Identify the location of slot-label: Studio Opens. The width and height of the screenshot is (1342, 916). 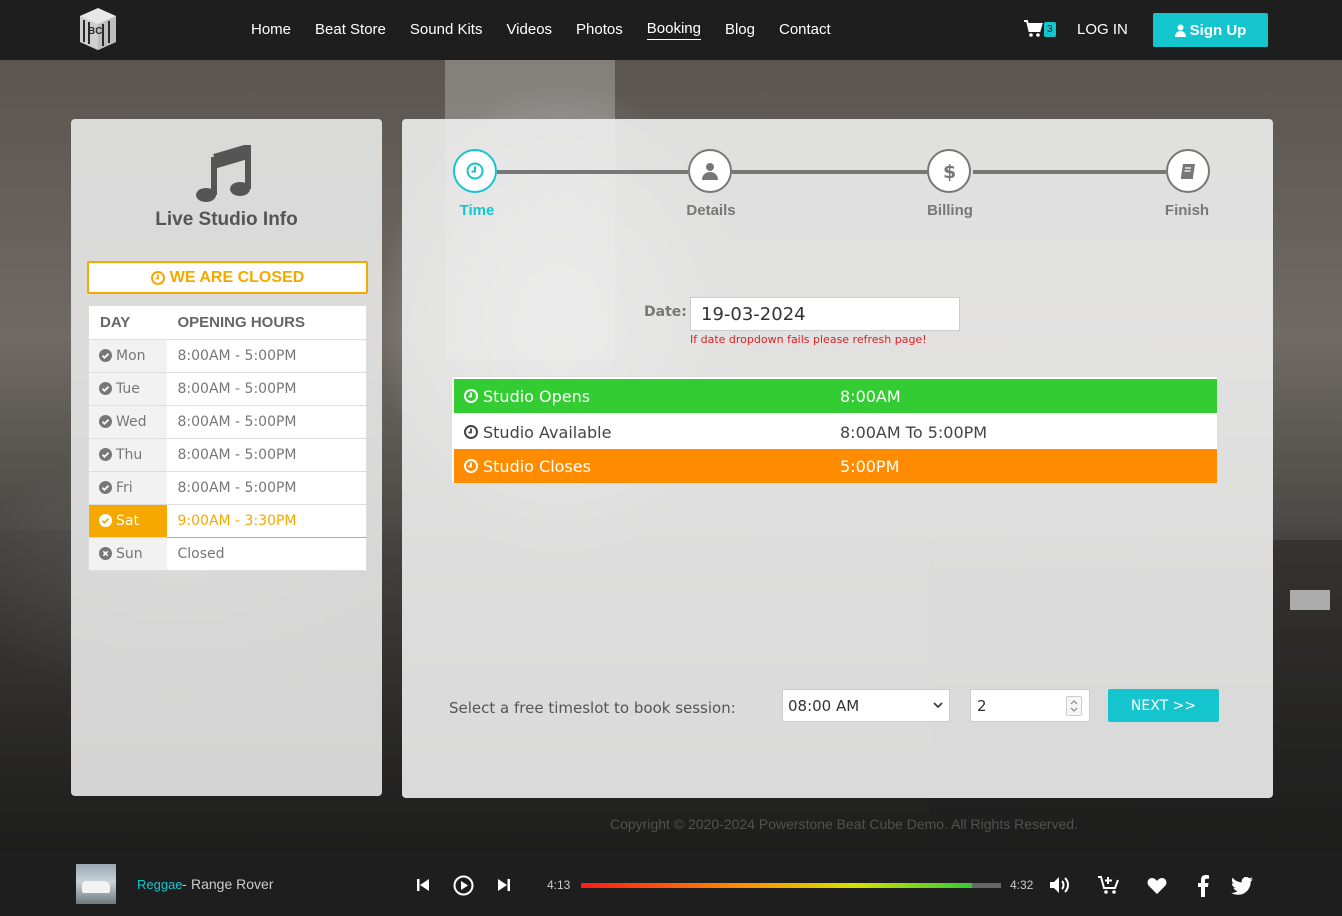
(537, 396).